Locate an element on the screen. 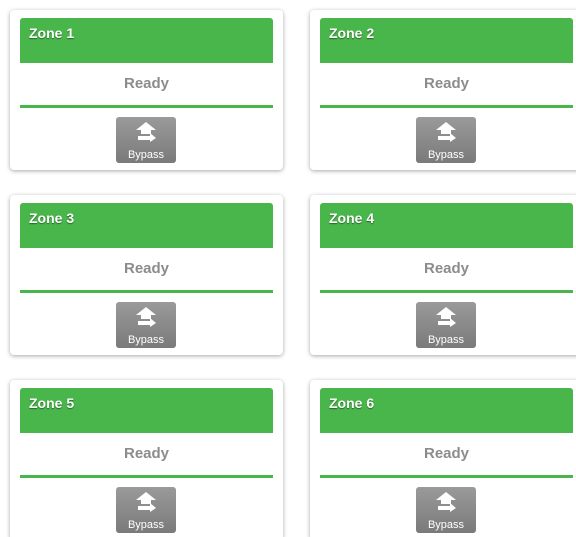  zone-card-4: Zone 4 Ready Bypass is located at coordinates (443, 275).